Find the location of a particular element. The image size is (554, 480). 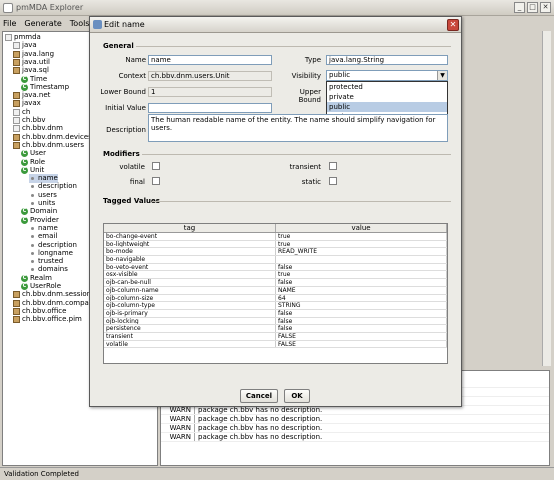

table-row: transient FALSE is located at coordinates (275, 336).